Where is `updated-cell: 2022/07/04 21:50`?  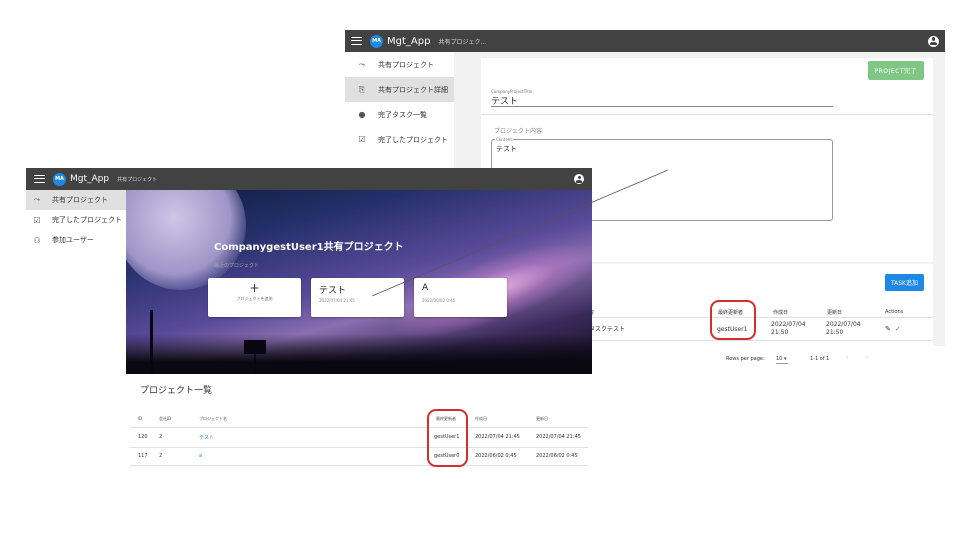
updated-cell: 2022/07/04 21:50 is located at coordinates (843, 328).